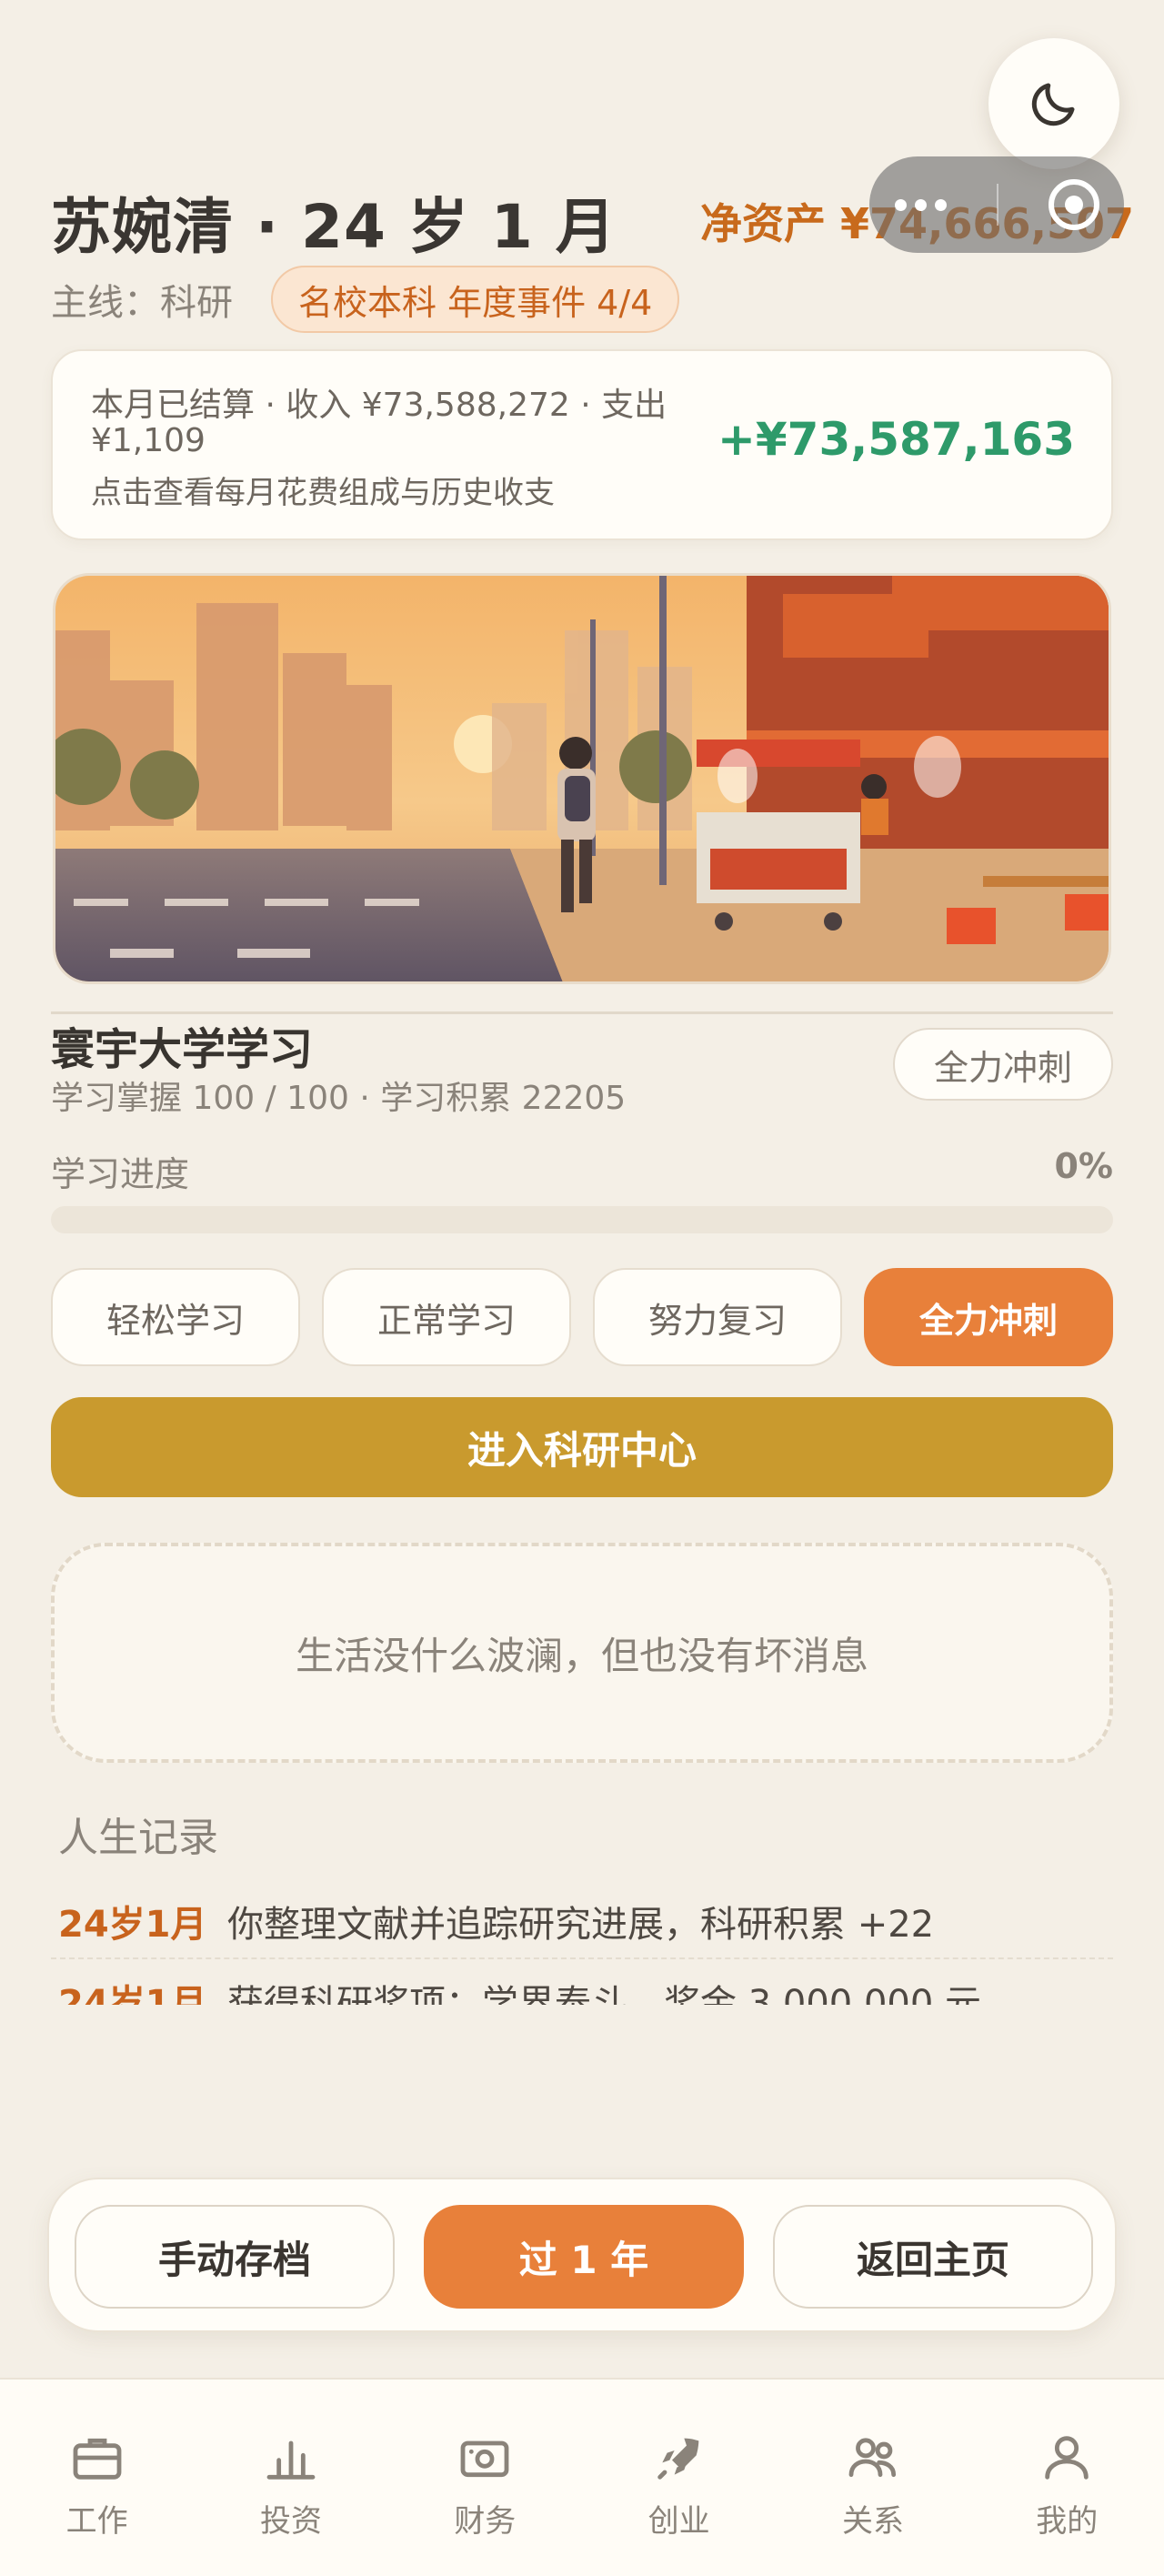 The width and height of the screenshot is (1164, 2576). I want to click on people-icon, so click(873, 2458).